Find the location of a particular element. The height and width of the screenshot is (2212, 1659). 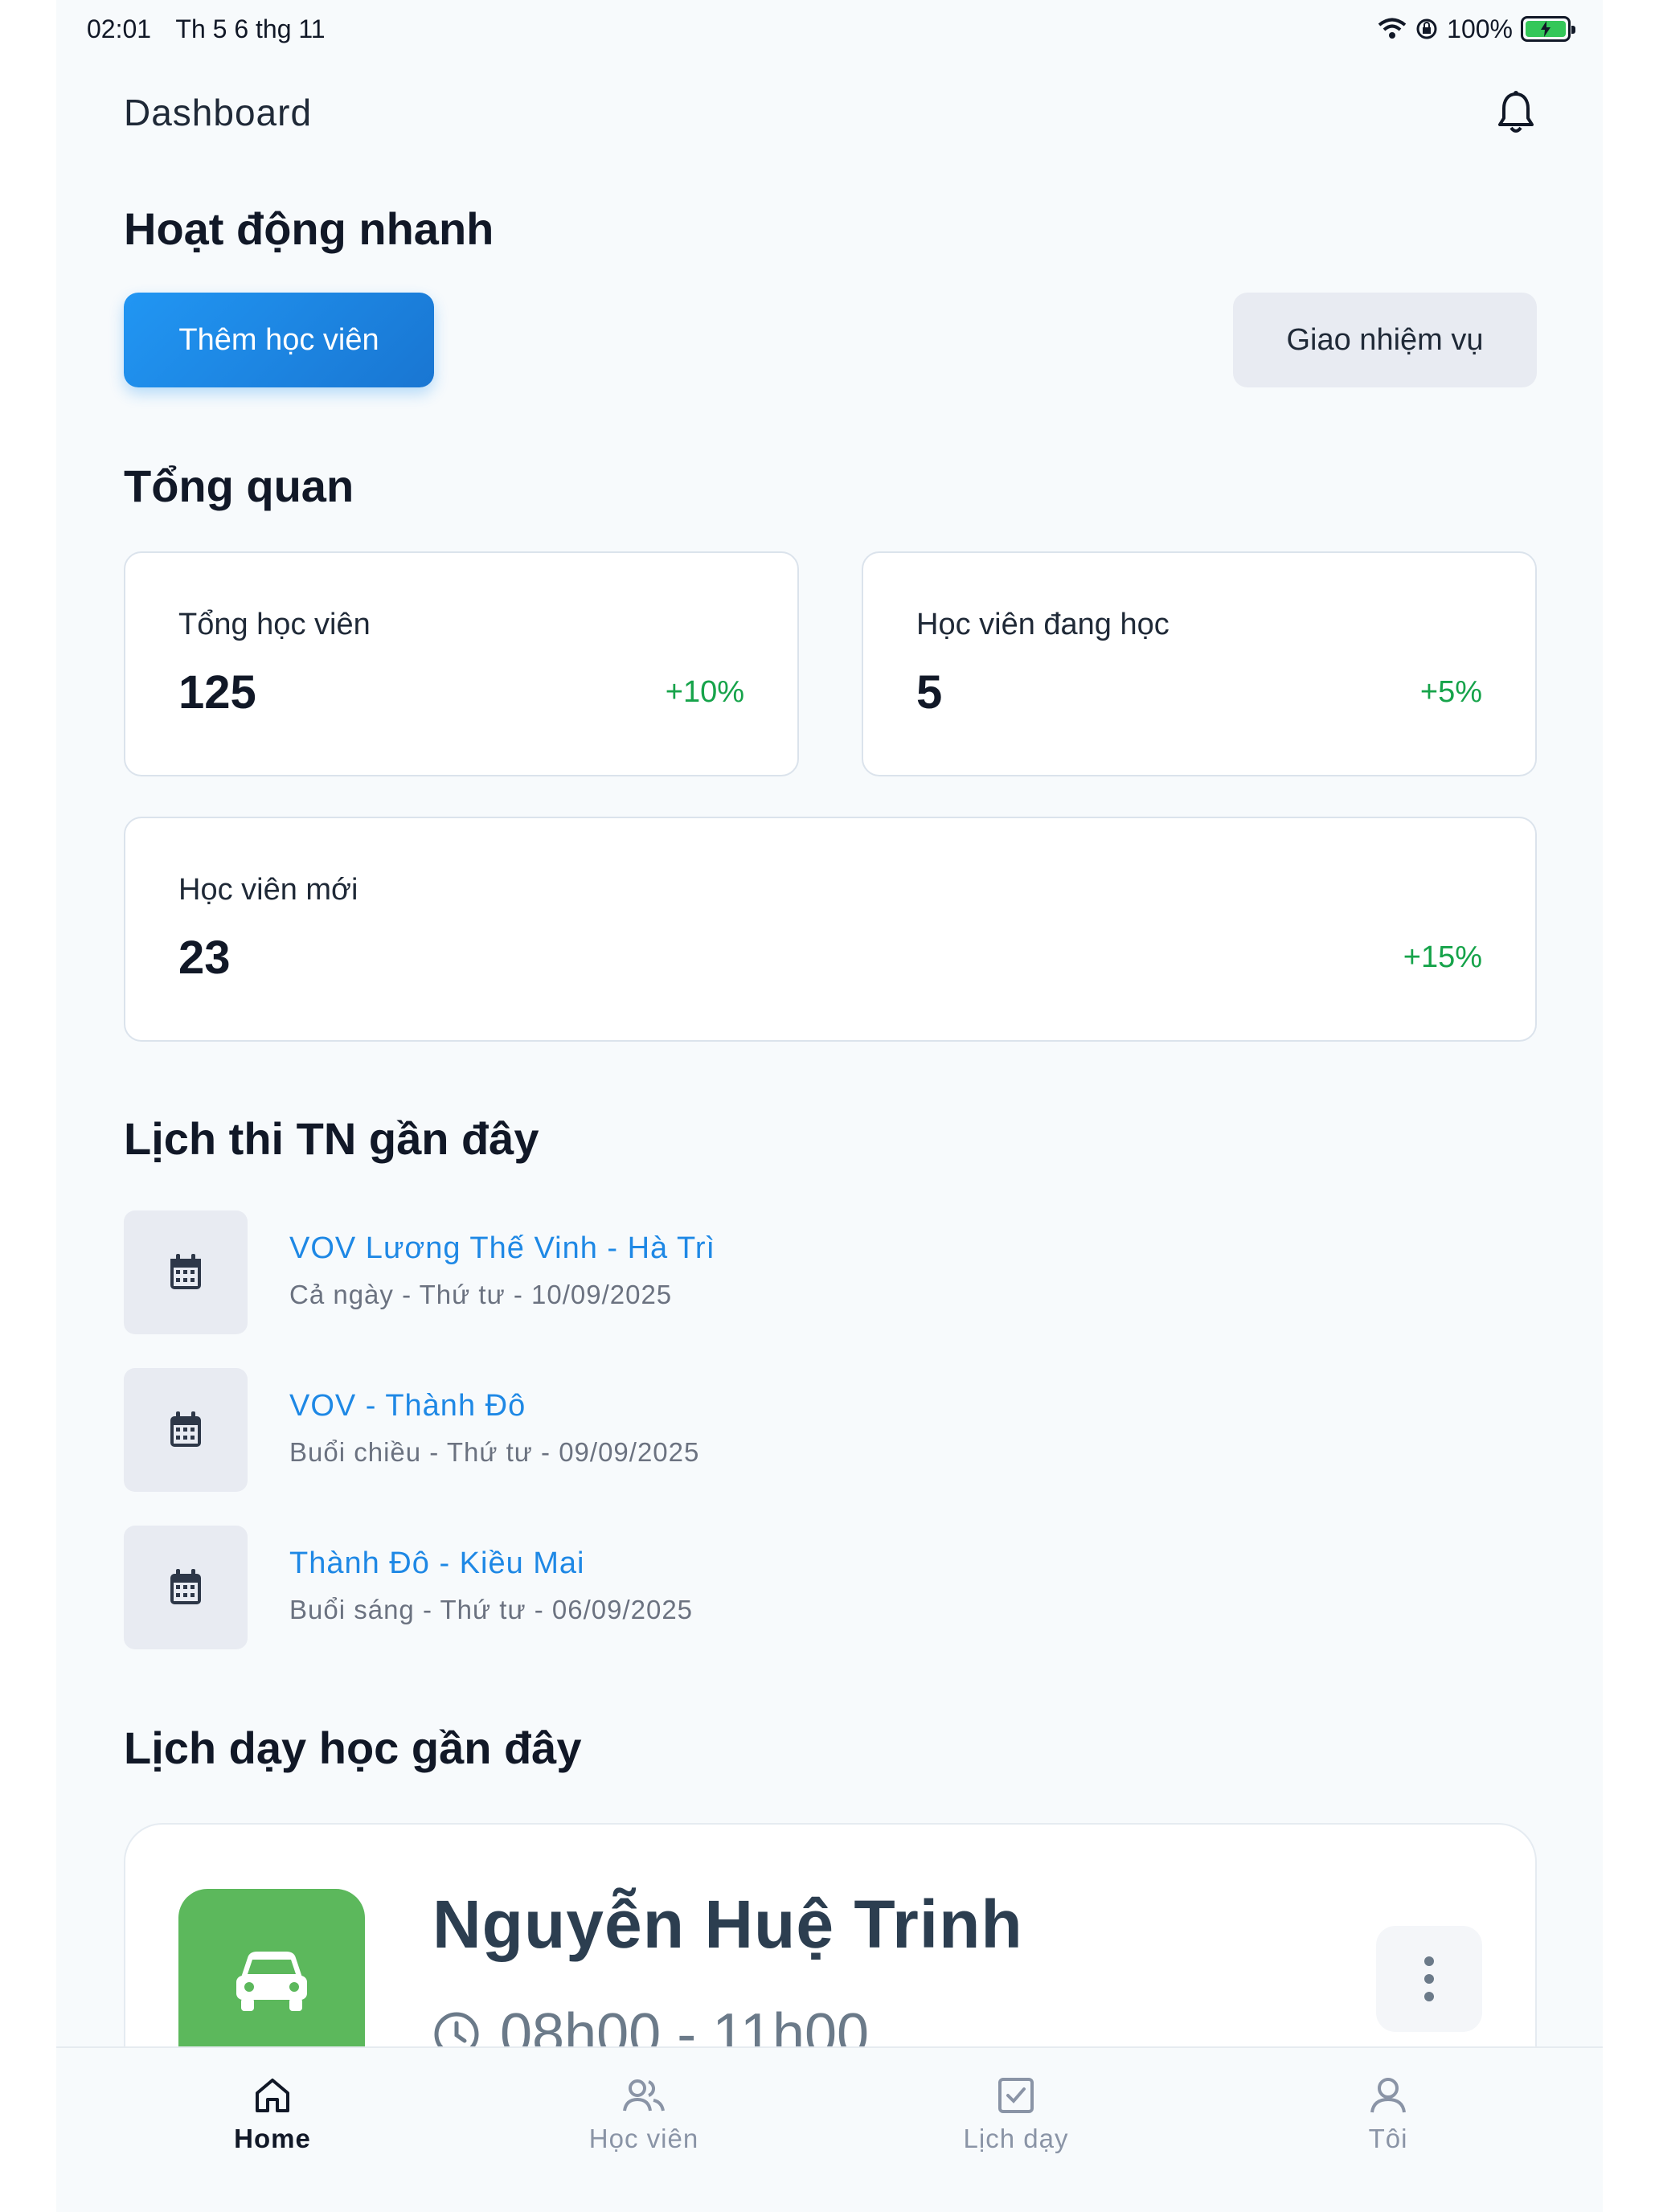

stat-label: Học viên đang học is located at coordinates (1042, 624).